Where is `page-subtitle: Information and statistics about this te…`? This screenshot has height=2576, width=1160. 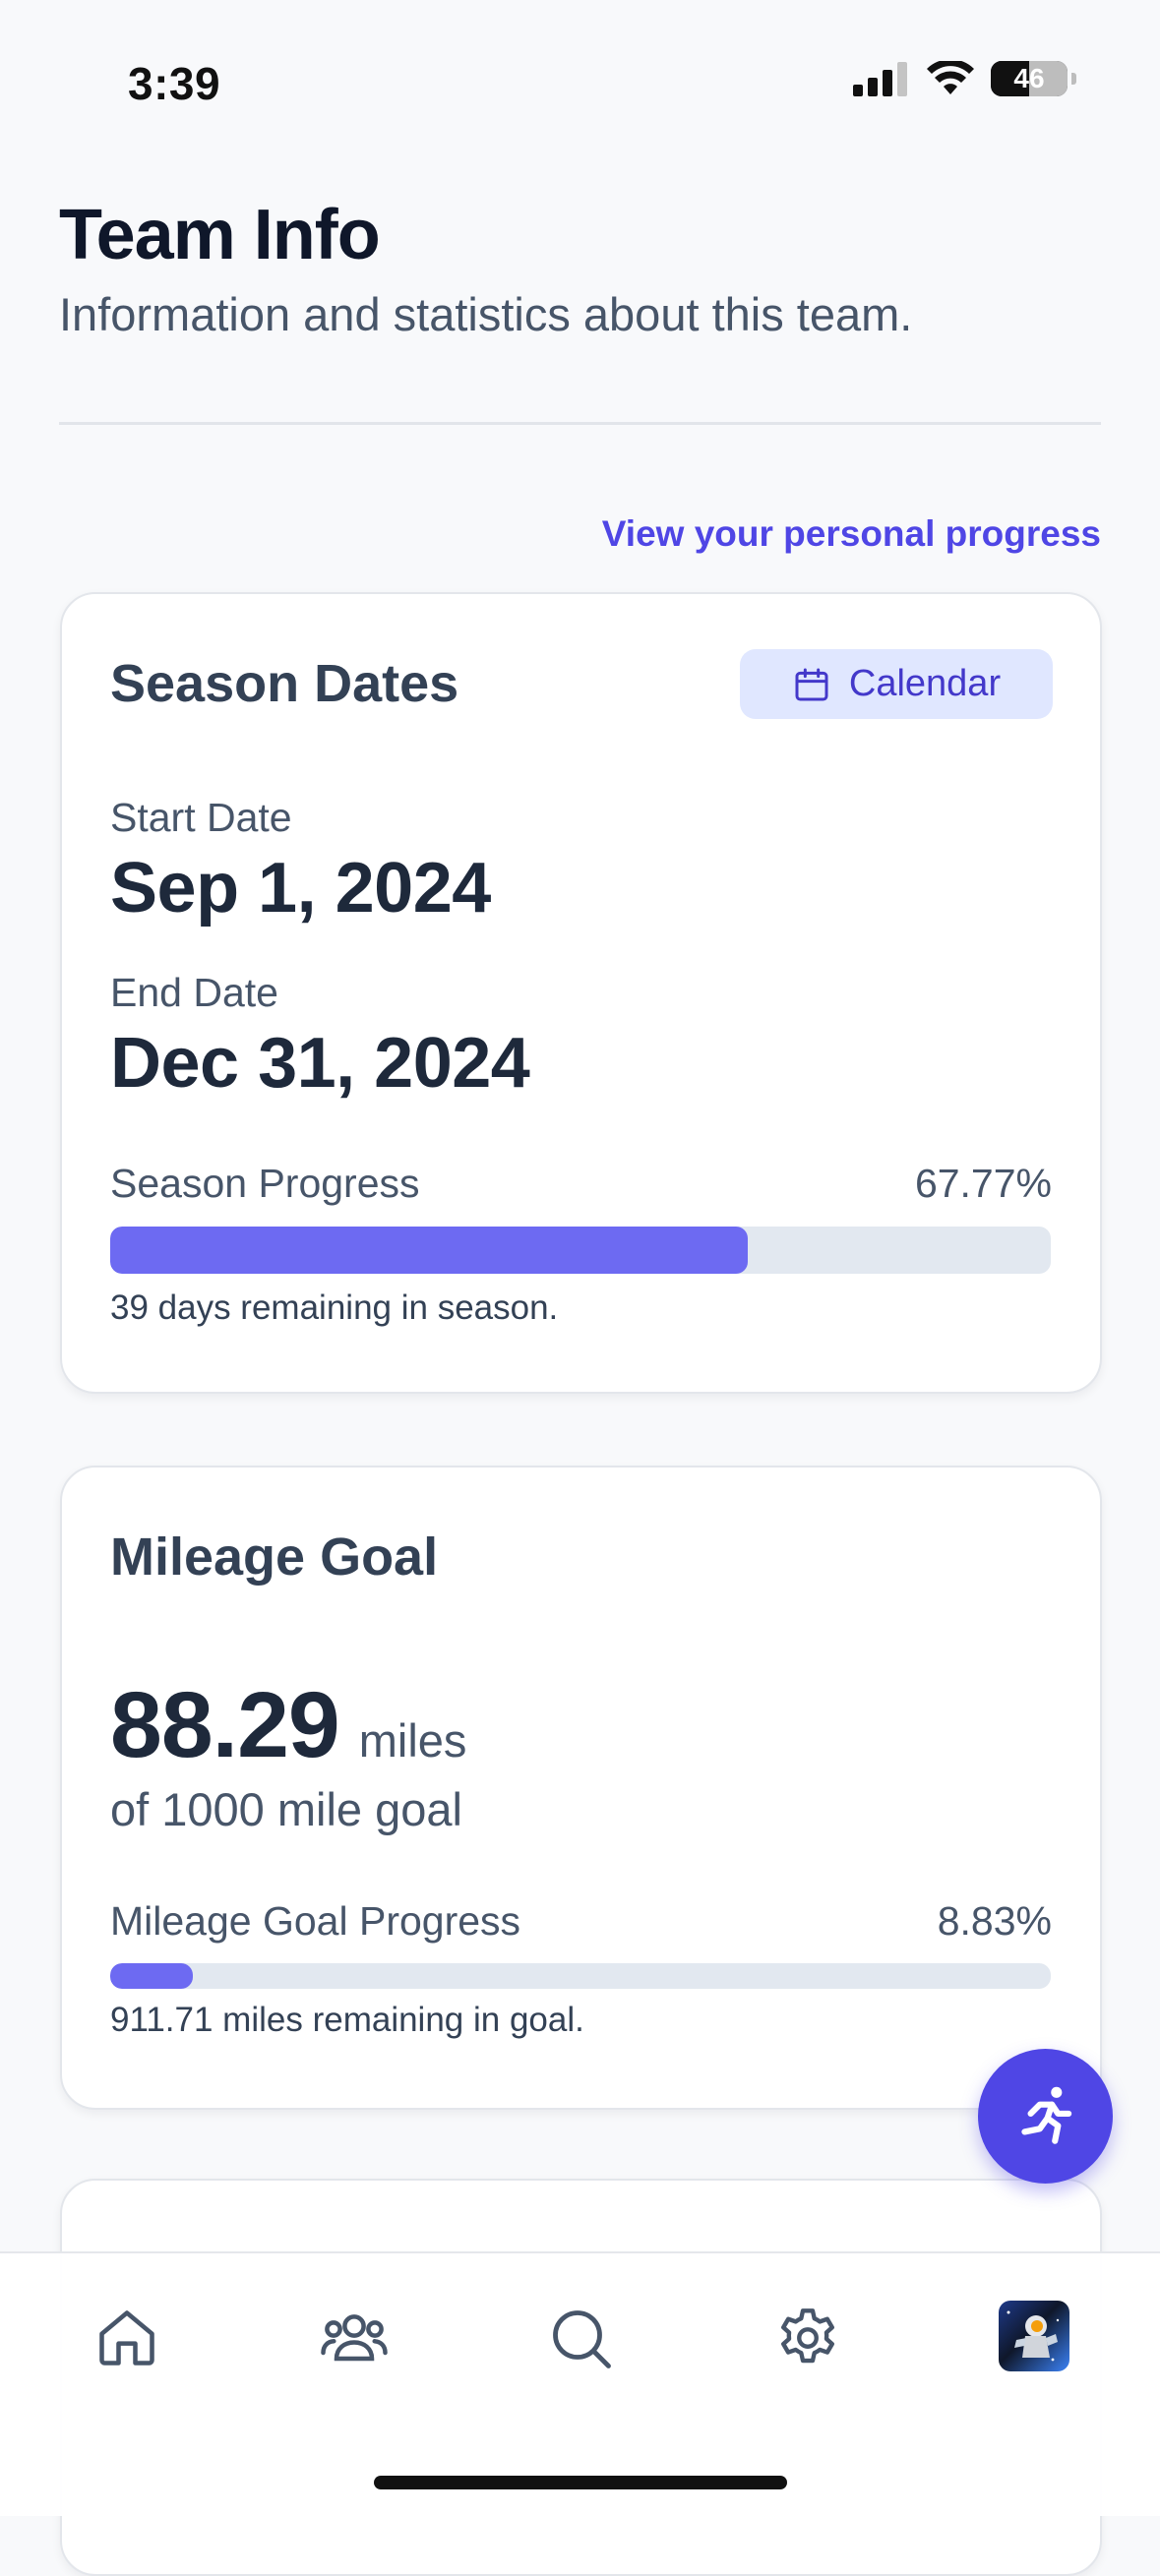 page-subtitle: Information and statistics about this te… is located at coordinates (486, 314).